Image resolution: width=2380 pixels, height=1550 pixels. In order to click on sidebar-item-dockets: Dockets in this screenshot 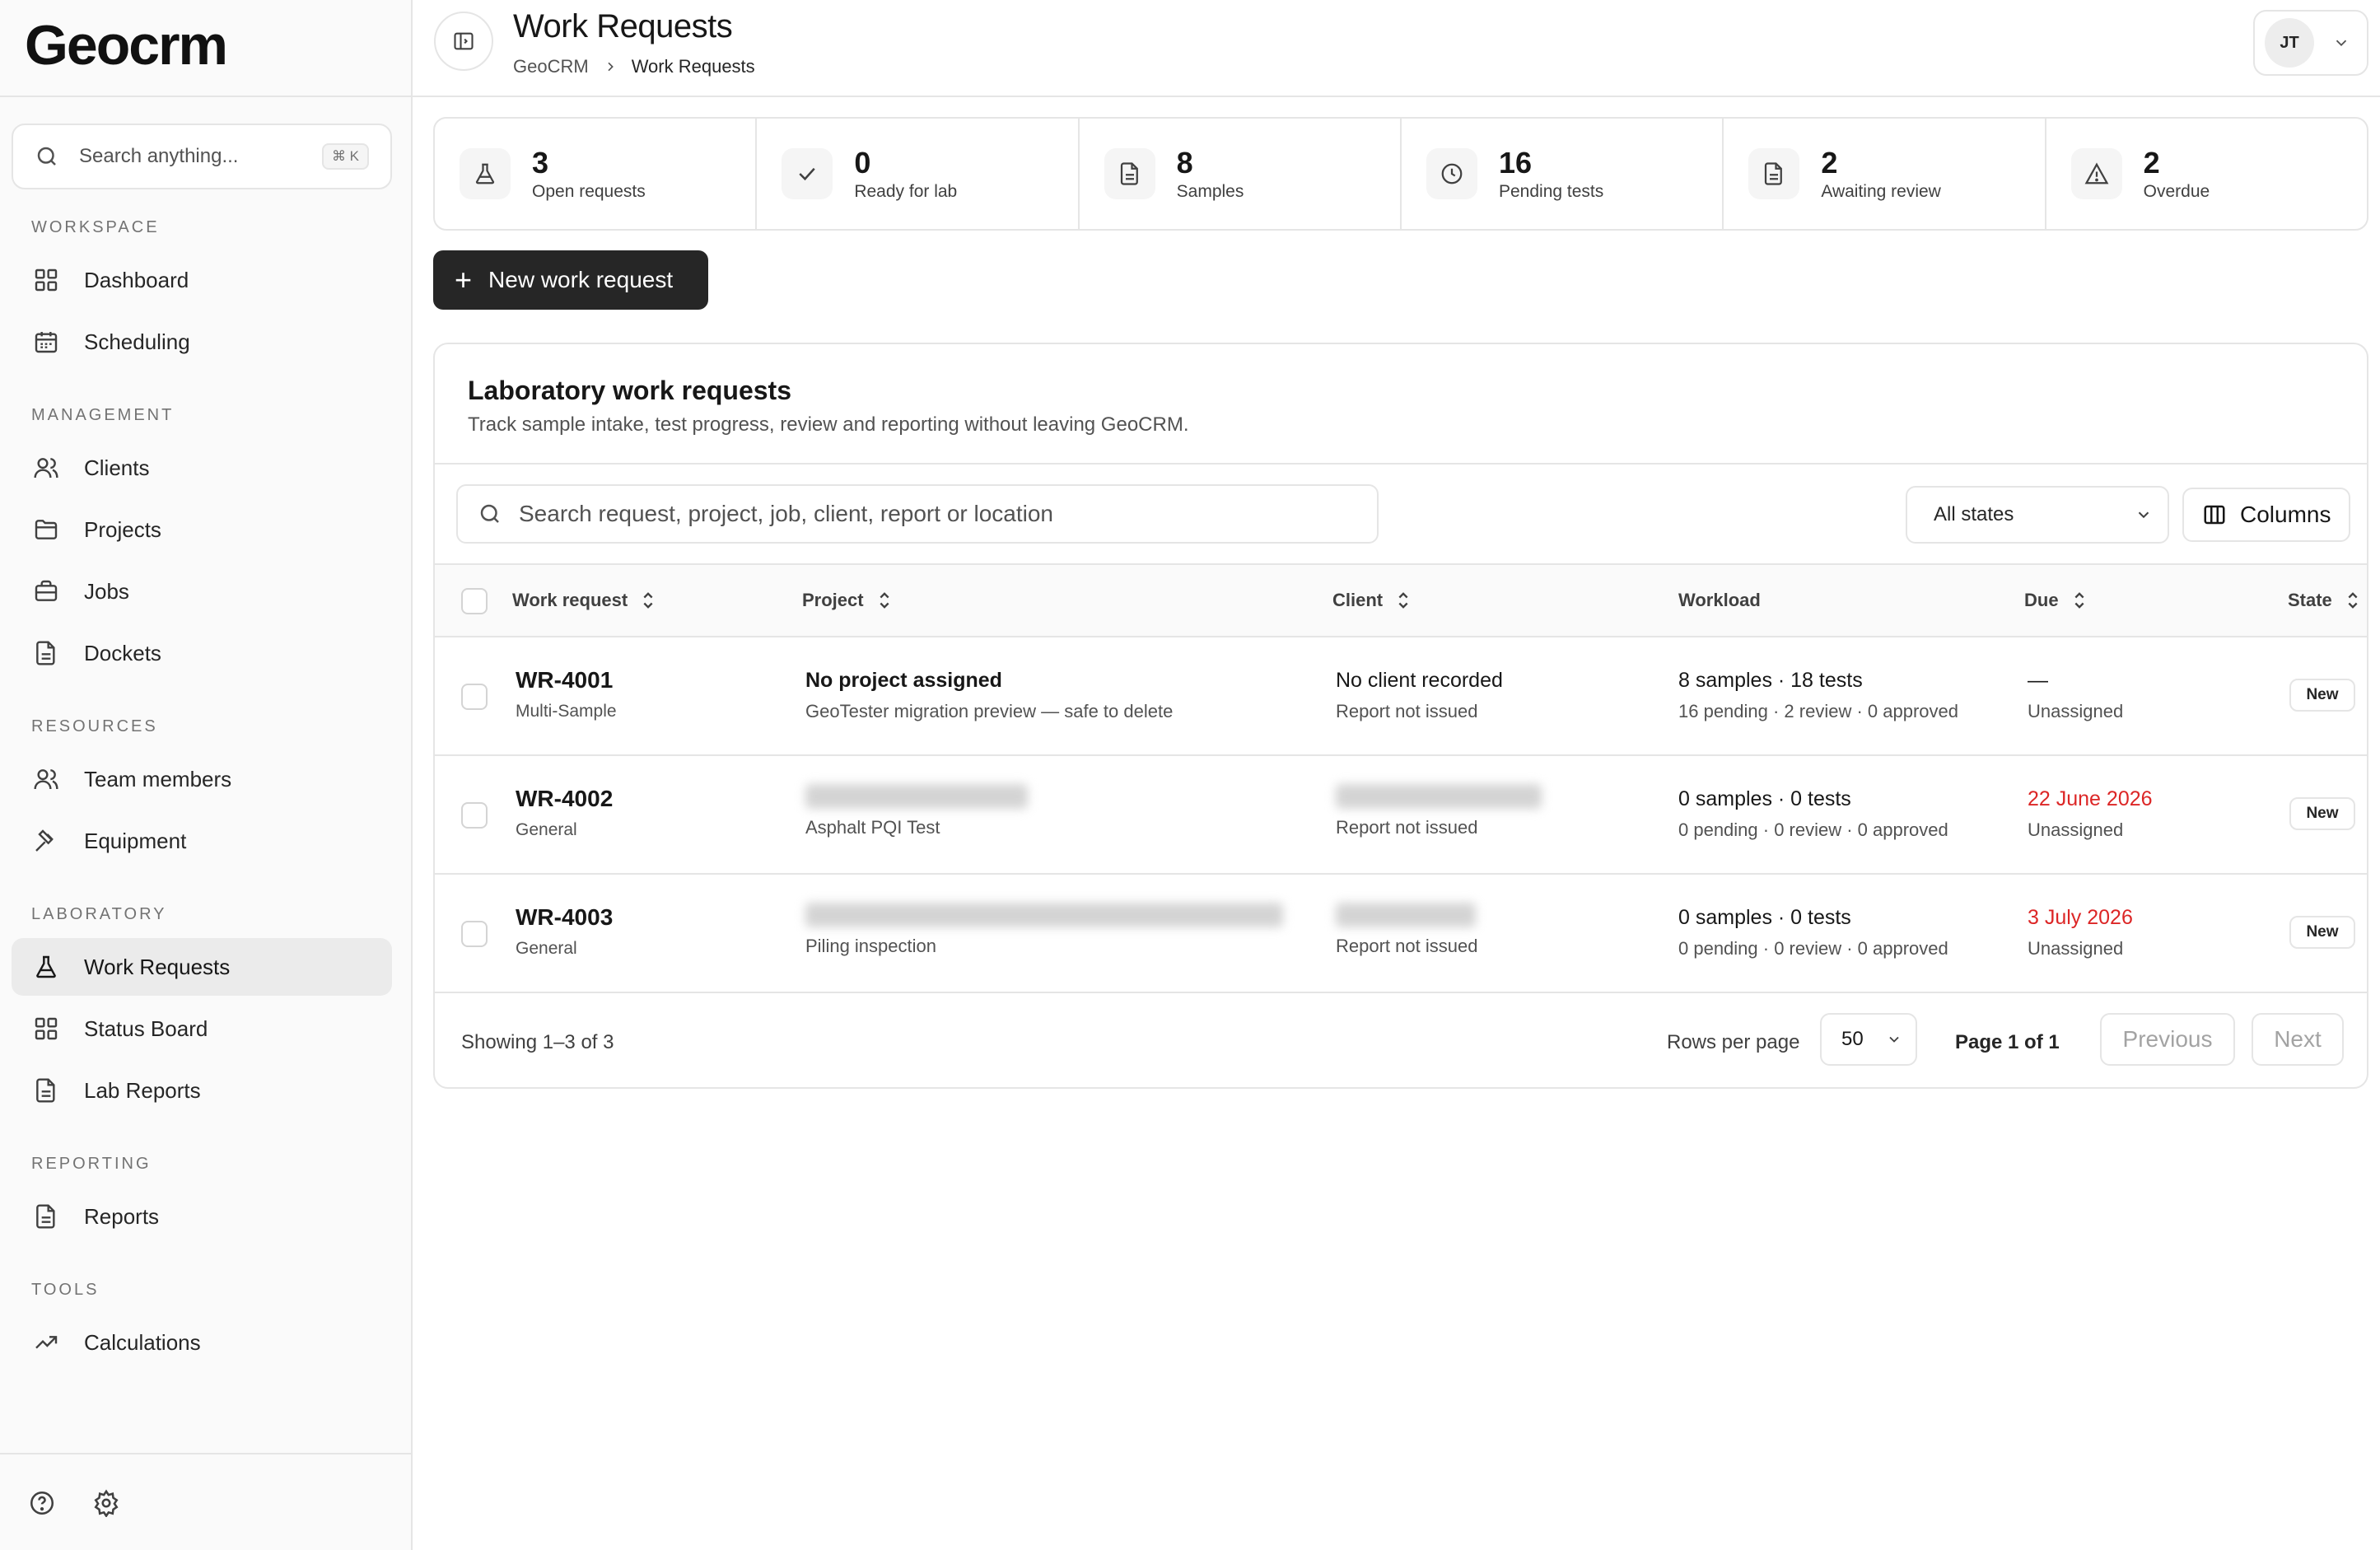, I will do `click(202, 653)`.